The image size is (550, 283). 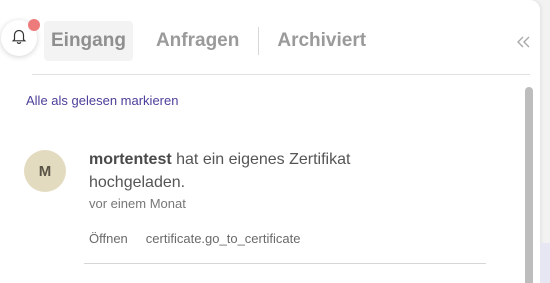 I want to click on notification-divider, so click(x=285, y=263).